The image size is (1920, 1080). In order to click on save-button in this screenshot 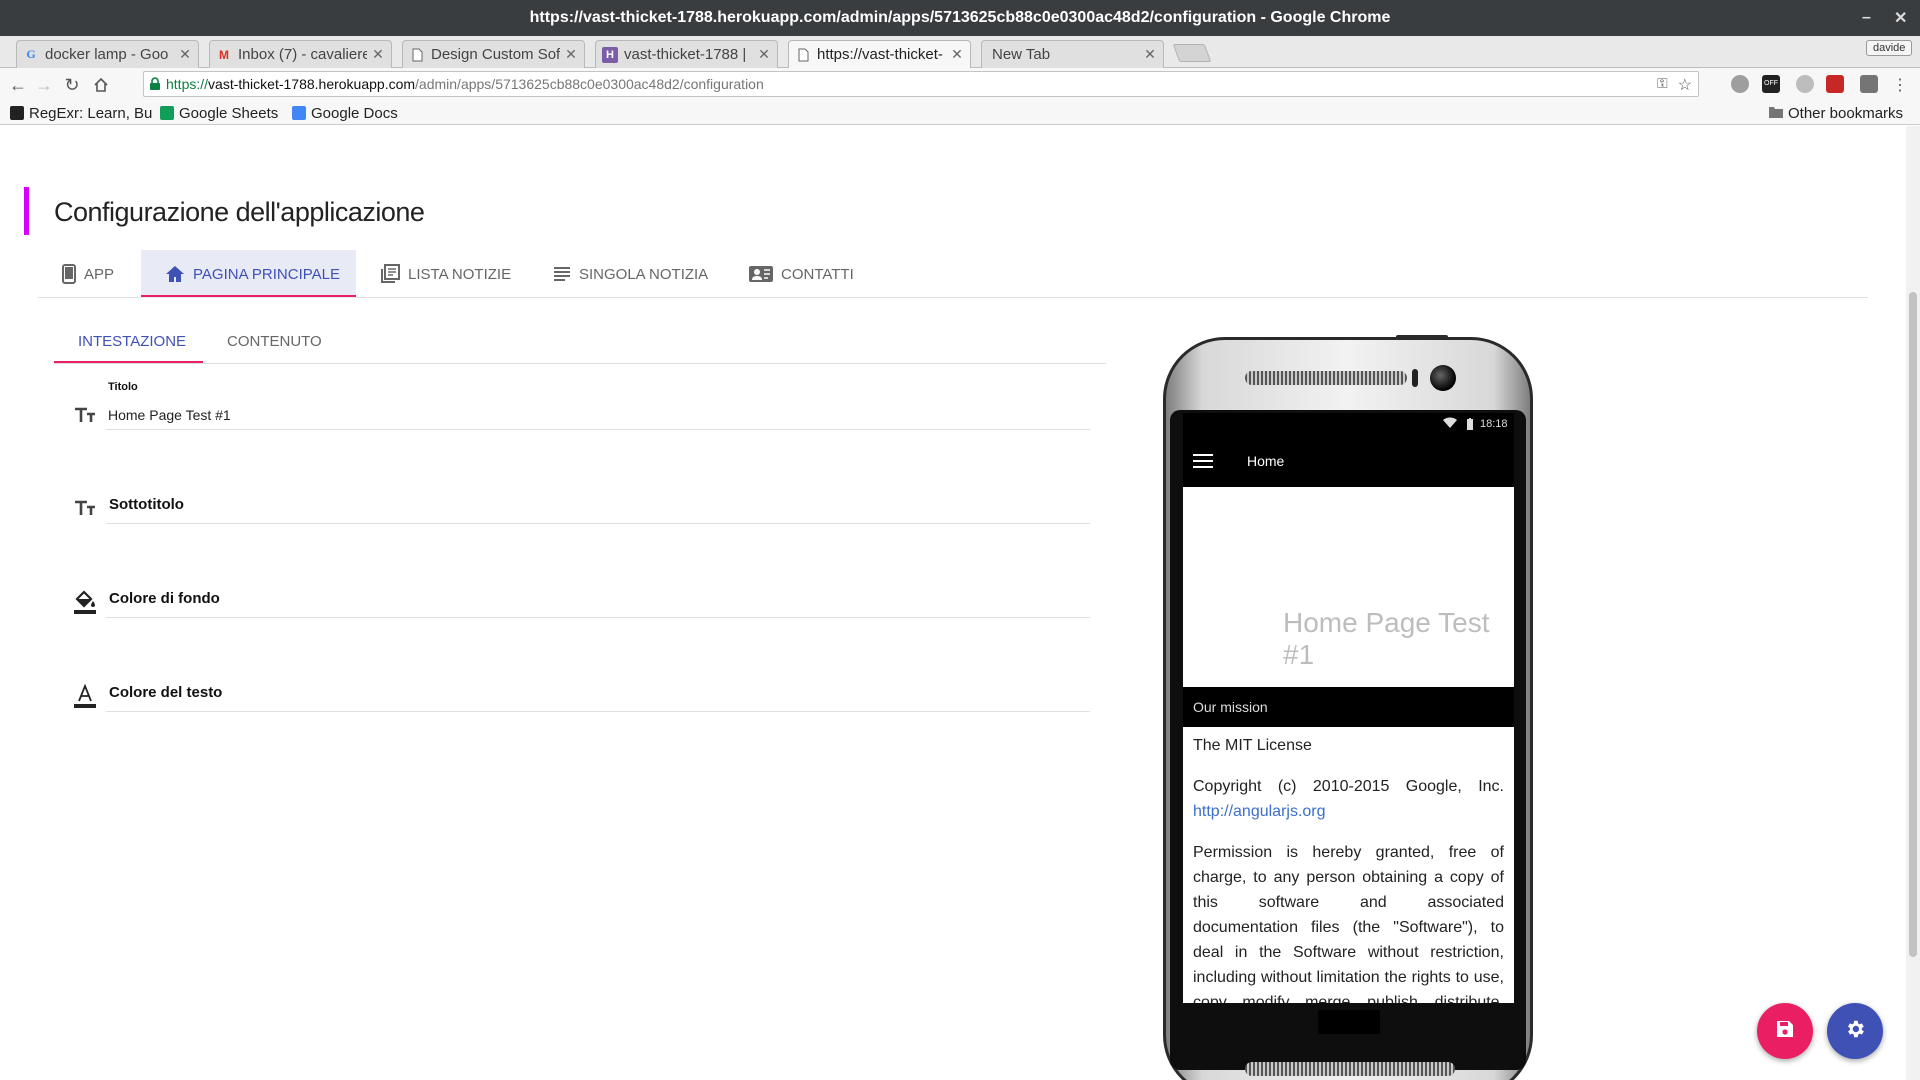, I will do `click(1785, 1031)`.